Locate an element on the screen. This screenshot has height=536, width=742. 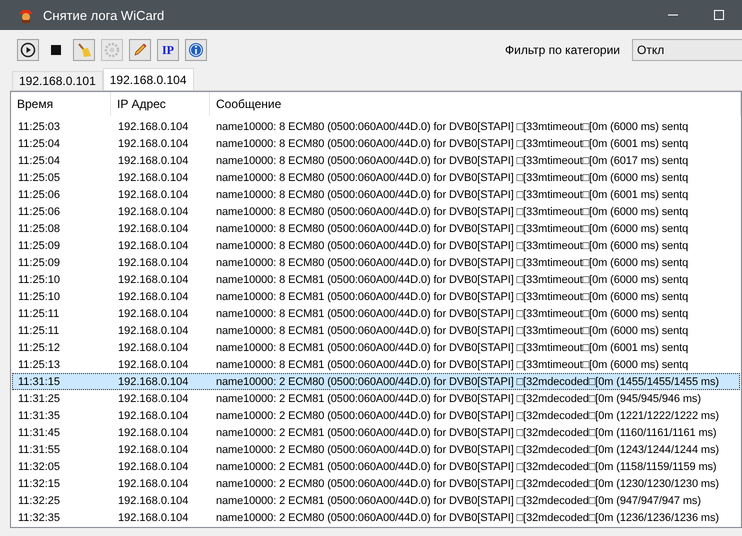
play-icon is located at coordinates (28, 50).